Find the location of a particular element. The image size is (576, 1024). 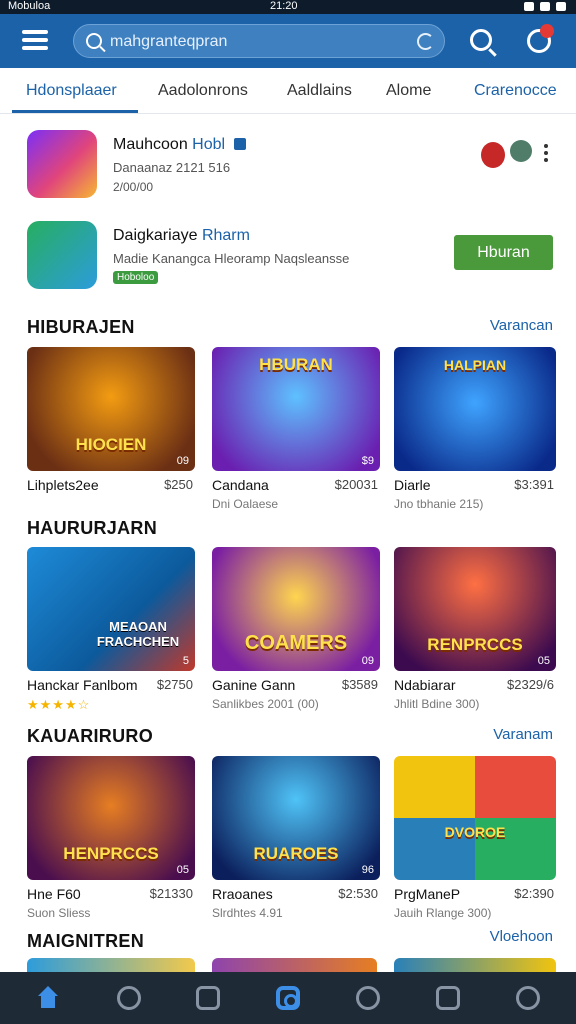

section-title: MAIGNITREN is located at coordinates (85, 941).